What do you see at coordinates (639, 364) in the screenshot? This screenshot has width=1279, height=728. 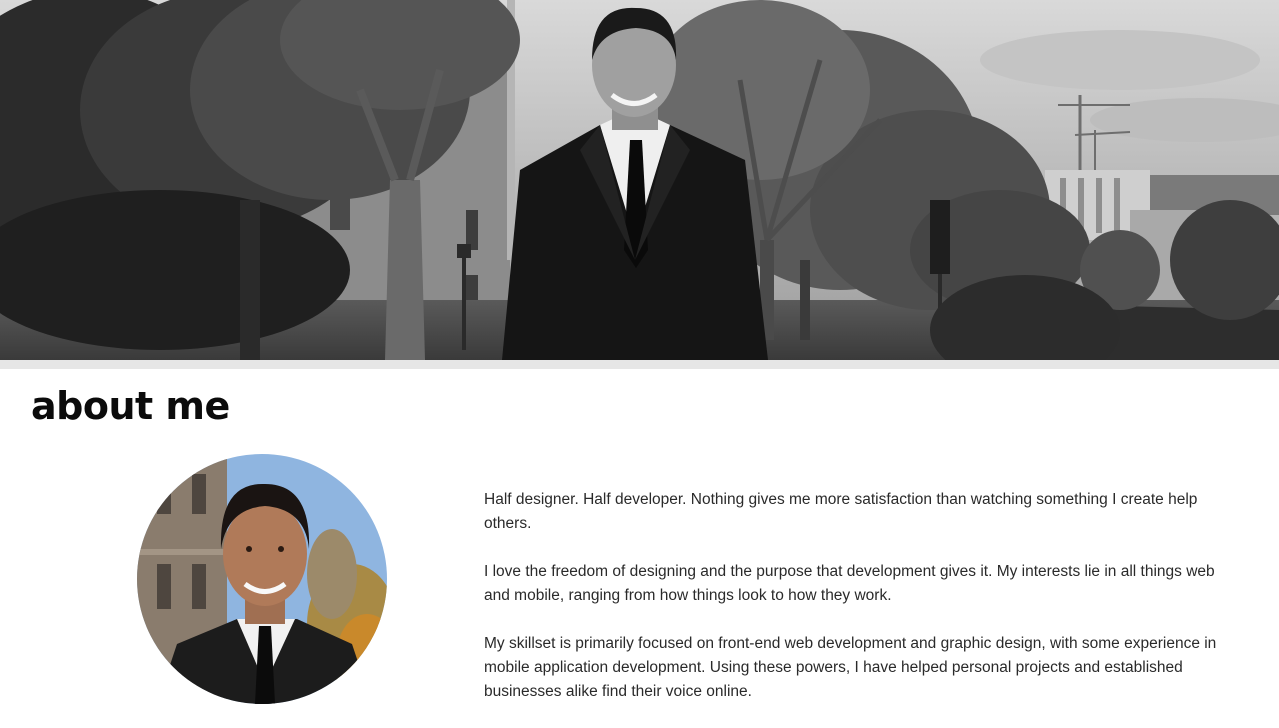 I see `hero-divider` at bounding box center [639, 364].